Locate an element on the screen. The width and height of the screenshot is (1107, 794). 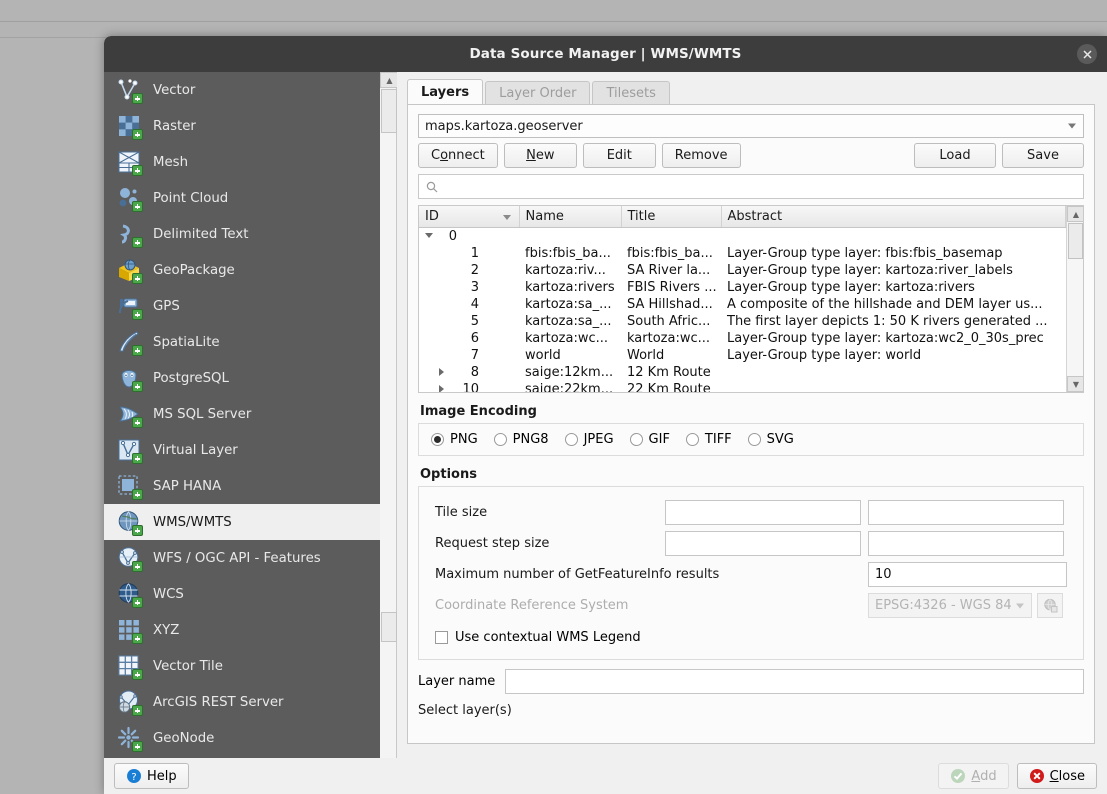
new-button: New is located at coordinates (540, 155).